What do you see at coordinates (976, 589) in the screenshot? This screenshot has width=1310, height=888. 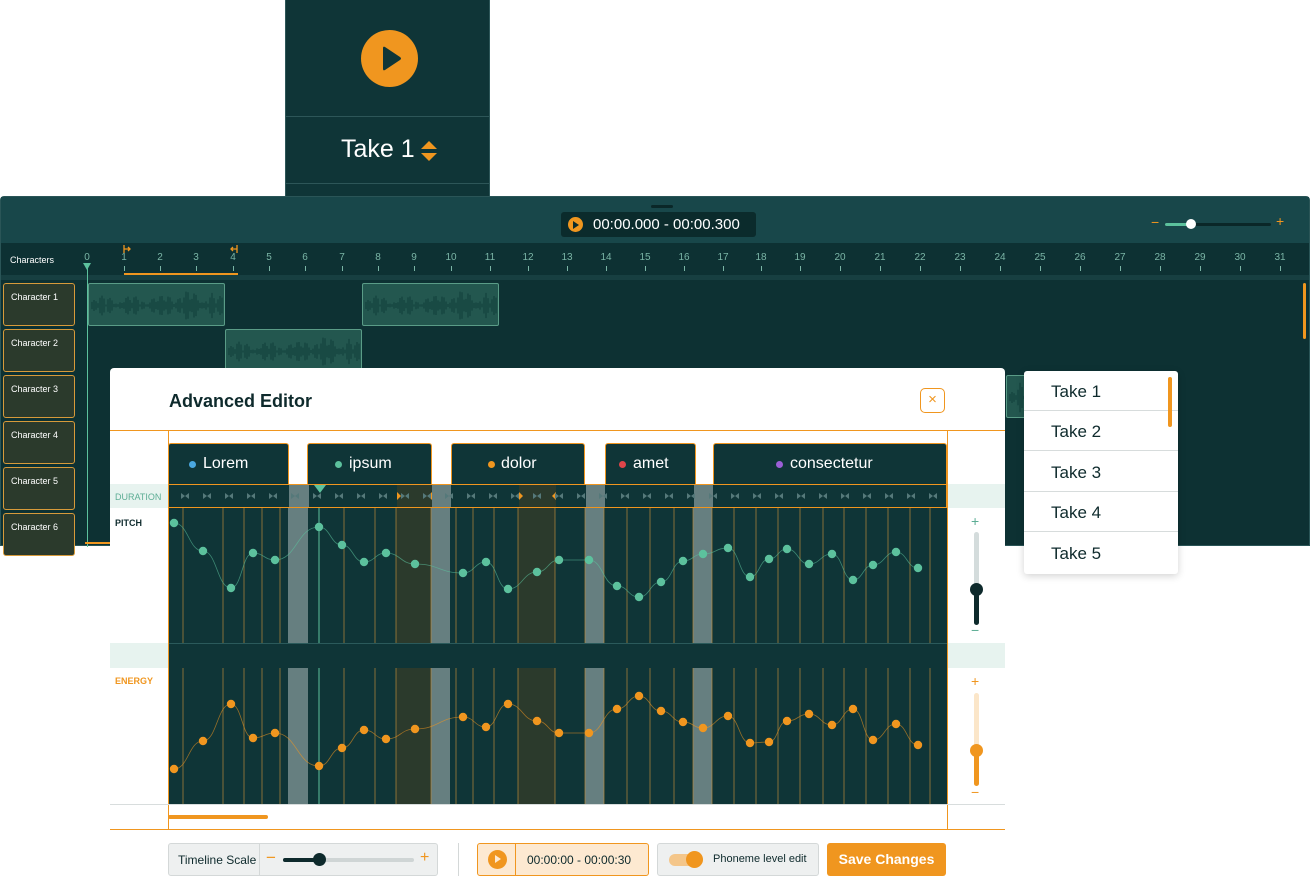 I see `pitch-slider-knob` at bounding box center [976, 589].